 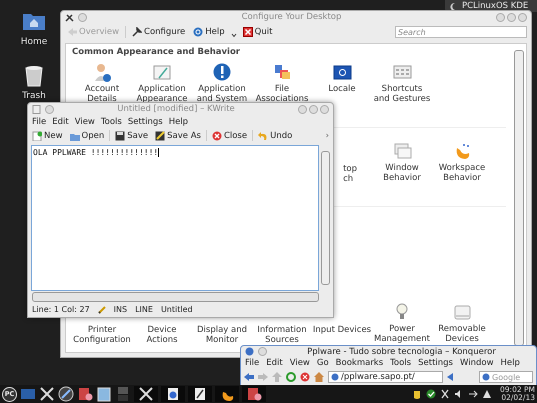 What do you see at coordinates (247, 32) in the screenshot?
I see `quit-icon` at bounding box center [247, 32].